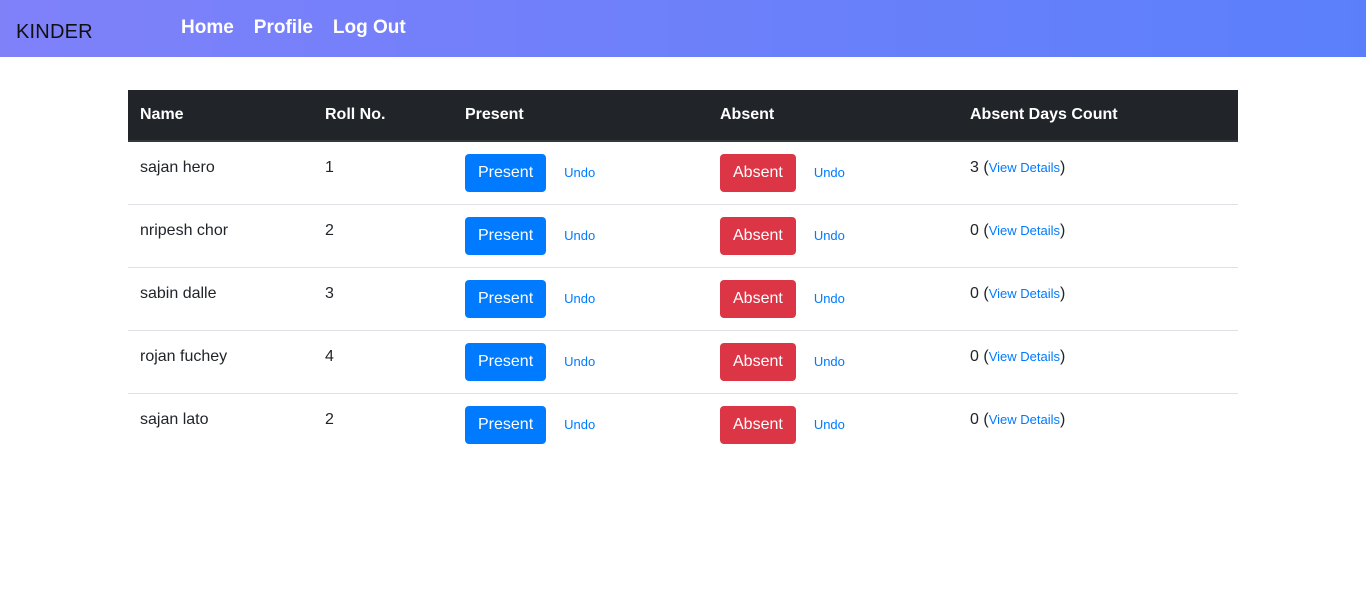  What do you see at coordinates (220, 116) in the screenshot?
I see `header-name: Name` at bounding box center [220, 116].